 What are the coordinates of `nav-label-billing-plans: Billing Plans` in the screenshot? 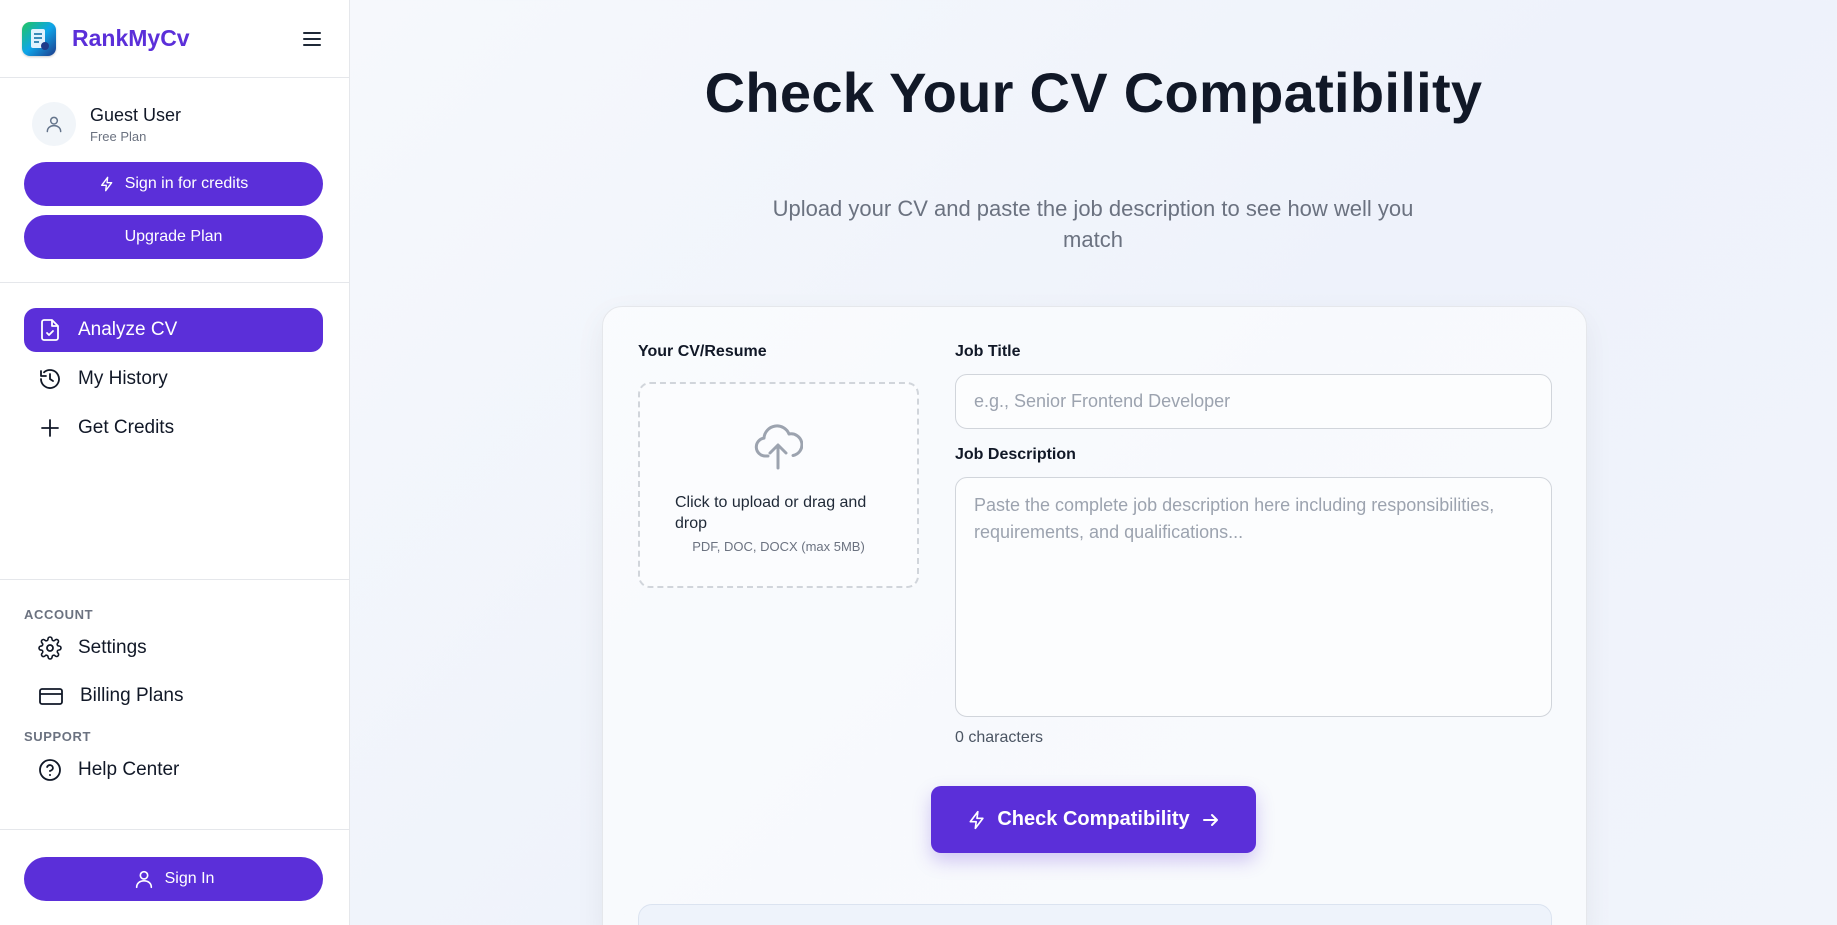 It's located at (132, 695).